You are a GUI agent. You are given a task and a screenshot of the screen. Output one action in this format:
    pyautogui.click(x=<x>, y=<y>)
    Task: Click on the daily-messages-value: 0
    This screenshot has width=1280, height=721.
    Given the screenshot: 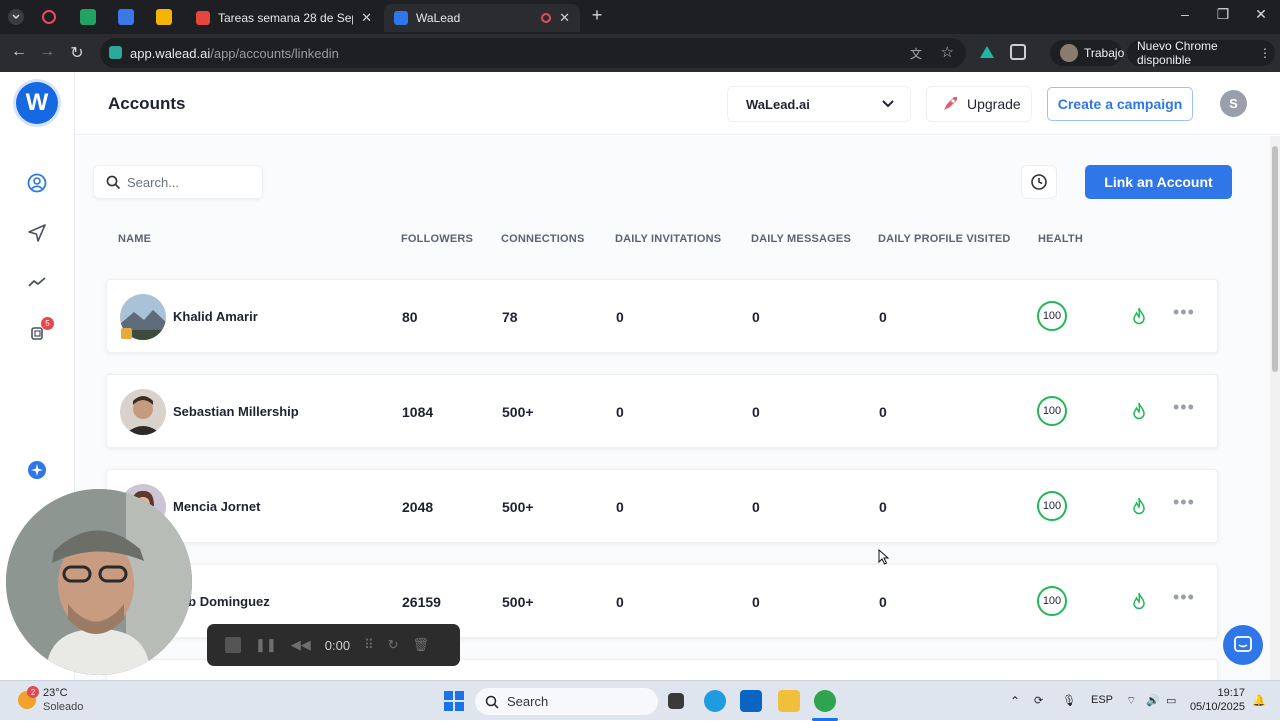 What is the action you would take?
    pyautogui.click(x=756, y=602)
    